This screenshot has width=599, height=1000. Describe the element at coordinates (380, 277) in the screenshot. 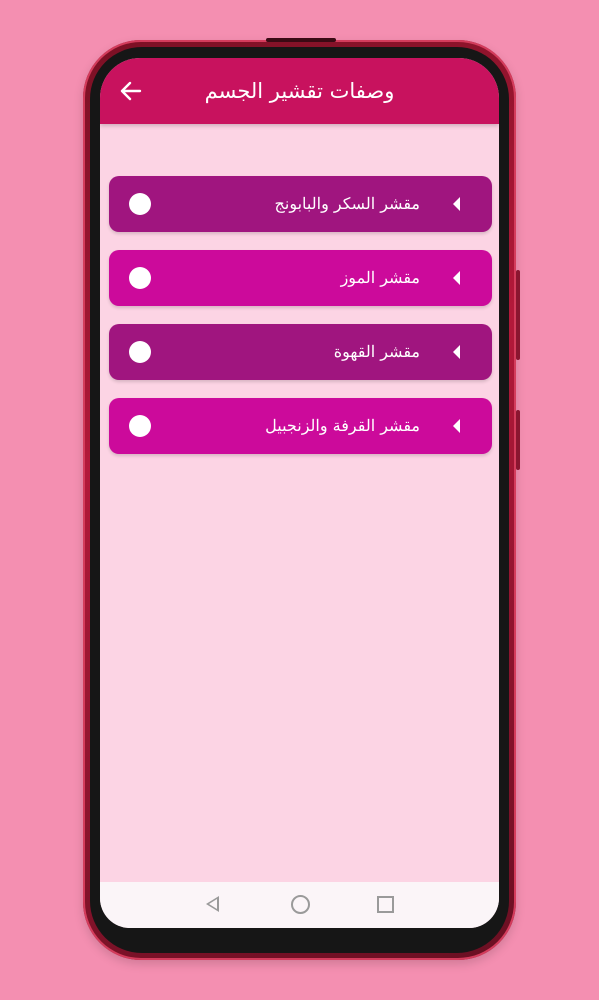

I see `list-item-label: مقشر الموز` at that location.